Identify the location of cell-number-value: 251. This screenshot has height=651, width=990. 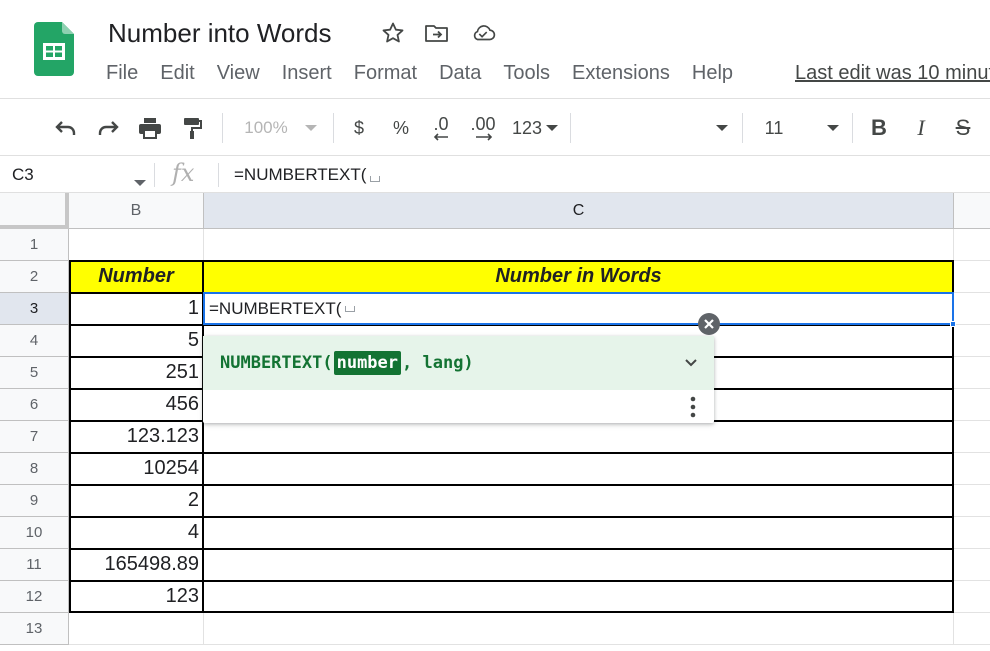
(136, 373).